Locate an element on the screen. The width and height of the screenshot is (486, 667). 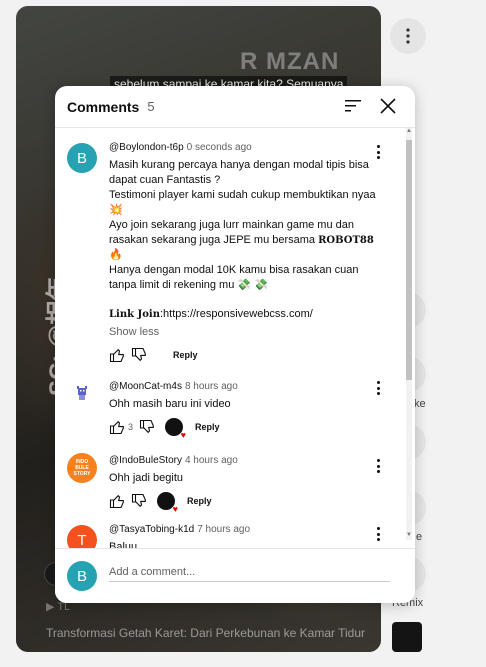
add-comment-row: B is located at coordinates (235, 575).